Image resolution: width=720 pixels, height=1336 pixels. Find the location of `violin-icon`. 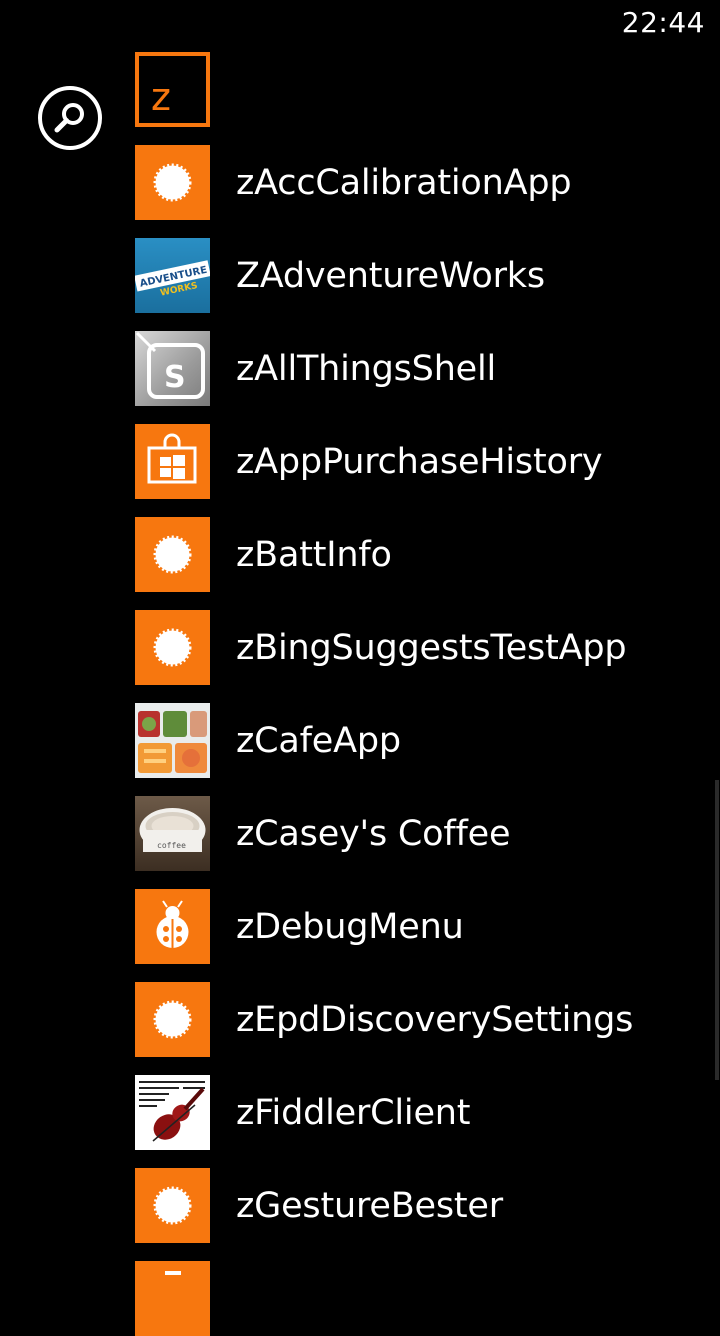

violin-icon is located at coordinates (172, 1112).